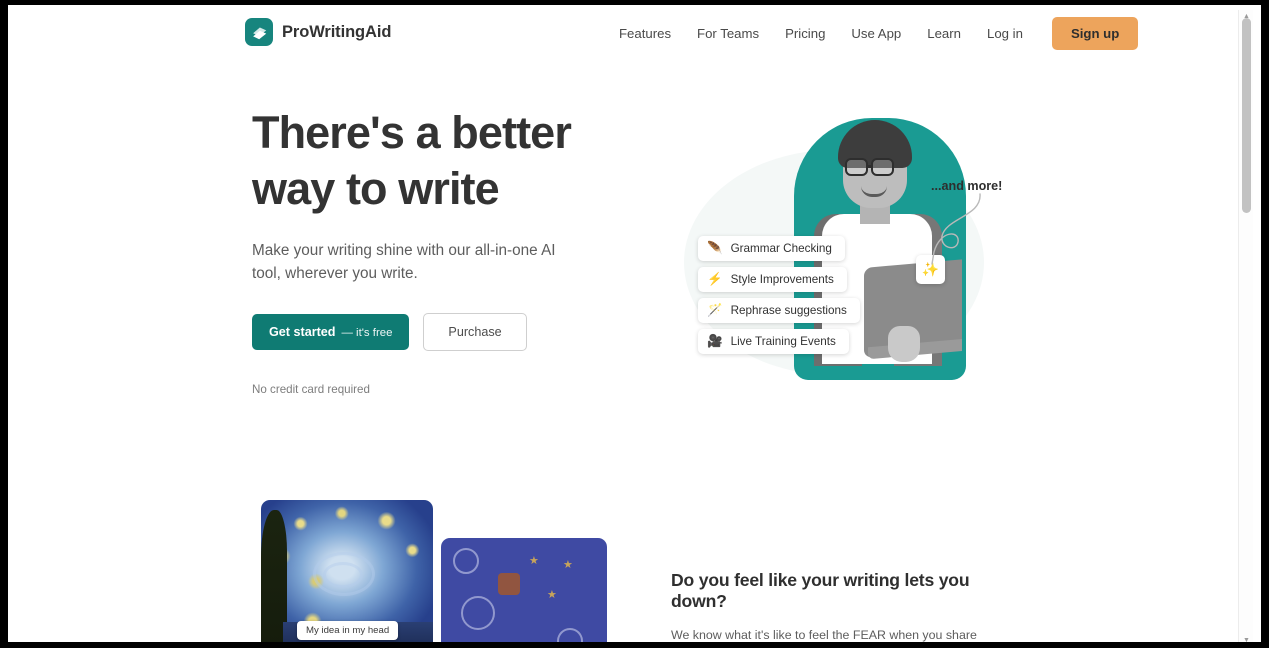 Image resolution: width=1269 pixels, height=648 pixels. What do you see at coordinates (376, 188) in the screenshot?
I see `hero-title-line-2: way to write` at bounding box center [376, 188].